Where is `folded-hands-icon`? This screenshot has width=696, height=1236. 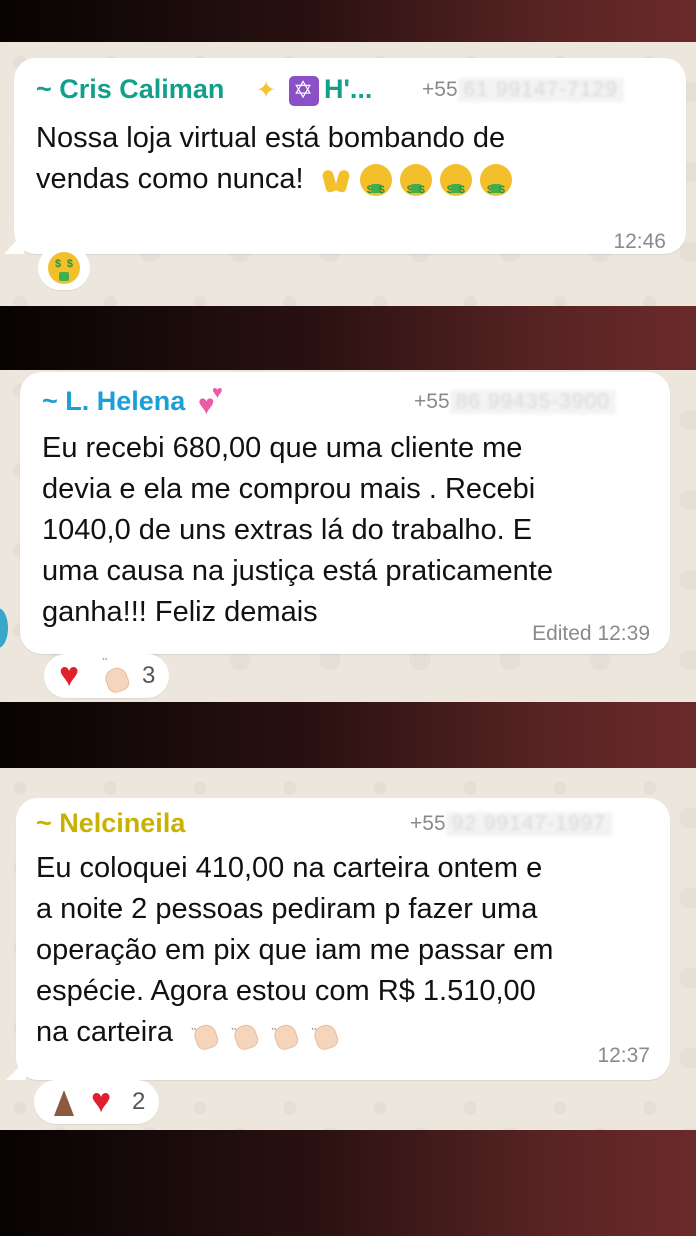
folded-hands-icon is located at coordinates (64, 1102).